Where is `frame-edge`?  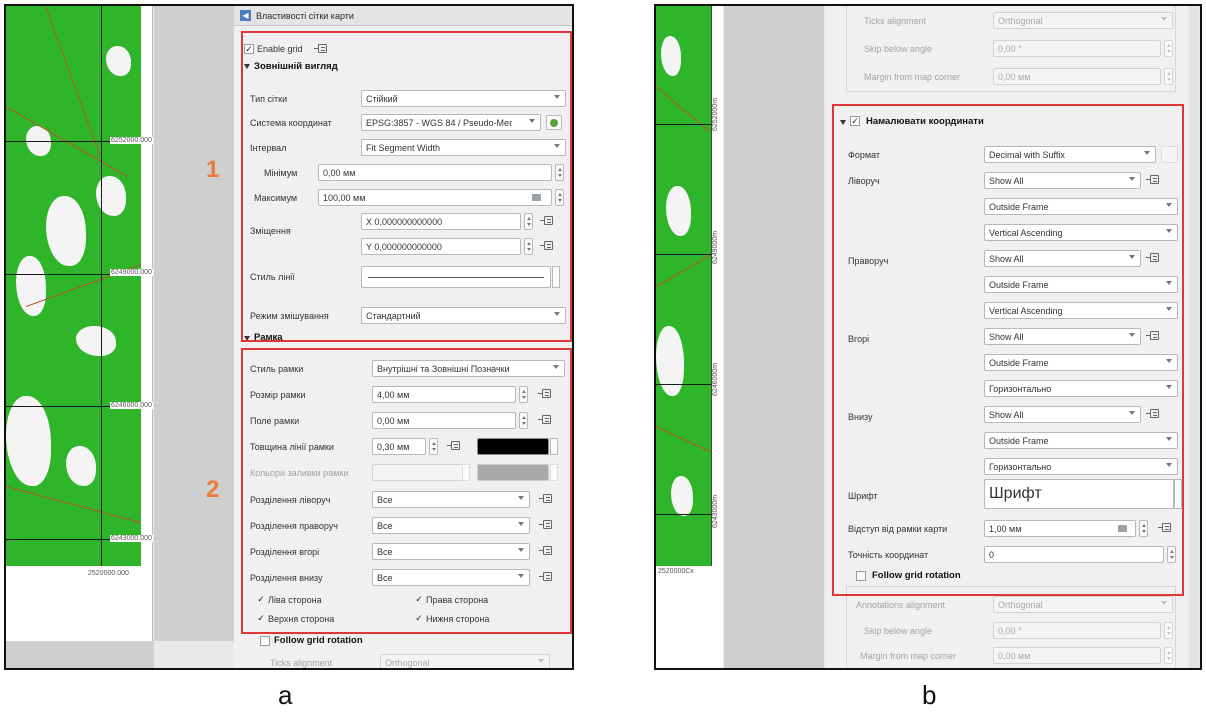
frame-edge is located at coordinates (711, 286).